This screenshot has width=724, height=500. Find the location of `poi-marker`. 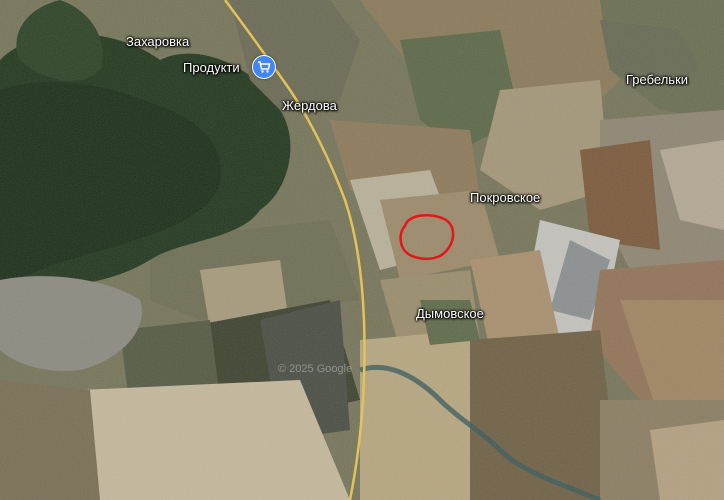

poi-marker is located at coordinates (264, 67).